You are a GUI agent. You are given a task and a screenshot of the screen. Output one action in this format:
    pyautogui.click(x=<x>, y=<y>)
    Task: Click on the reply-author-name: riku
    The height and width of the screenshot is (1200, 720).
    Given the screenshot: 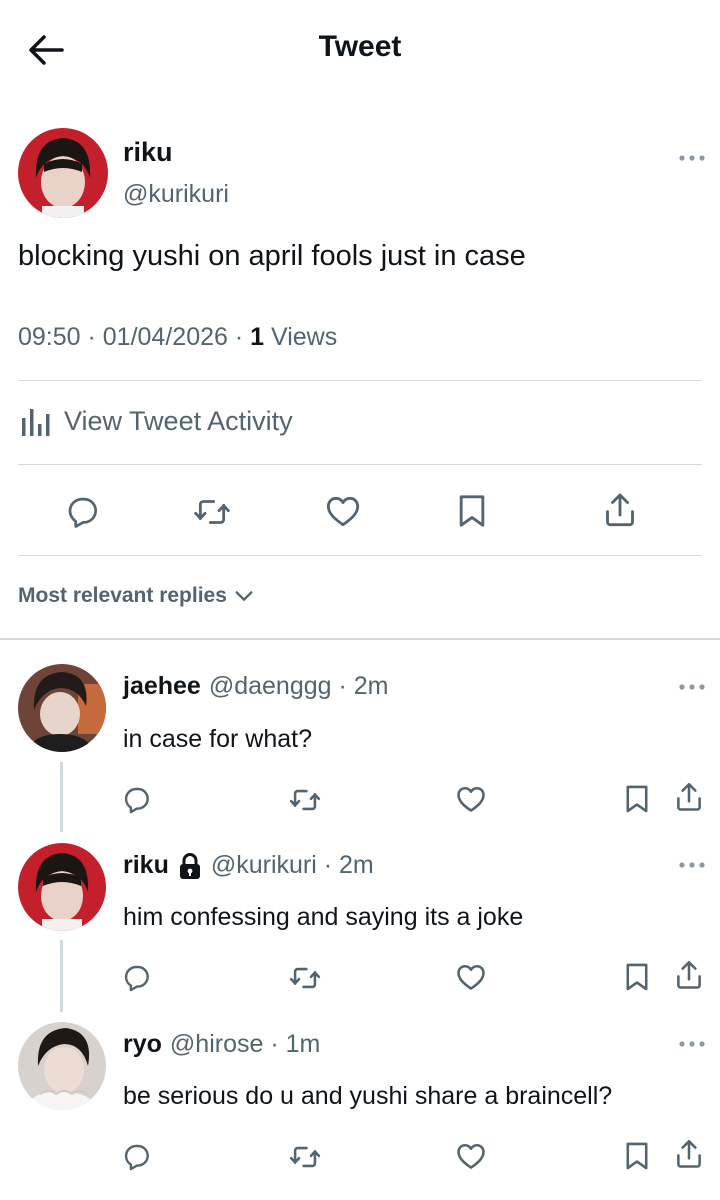 What is the action you would take?
    pyautogui.click(x=146, y=865)
    